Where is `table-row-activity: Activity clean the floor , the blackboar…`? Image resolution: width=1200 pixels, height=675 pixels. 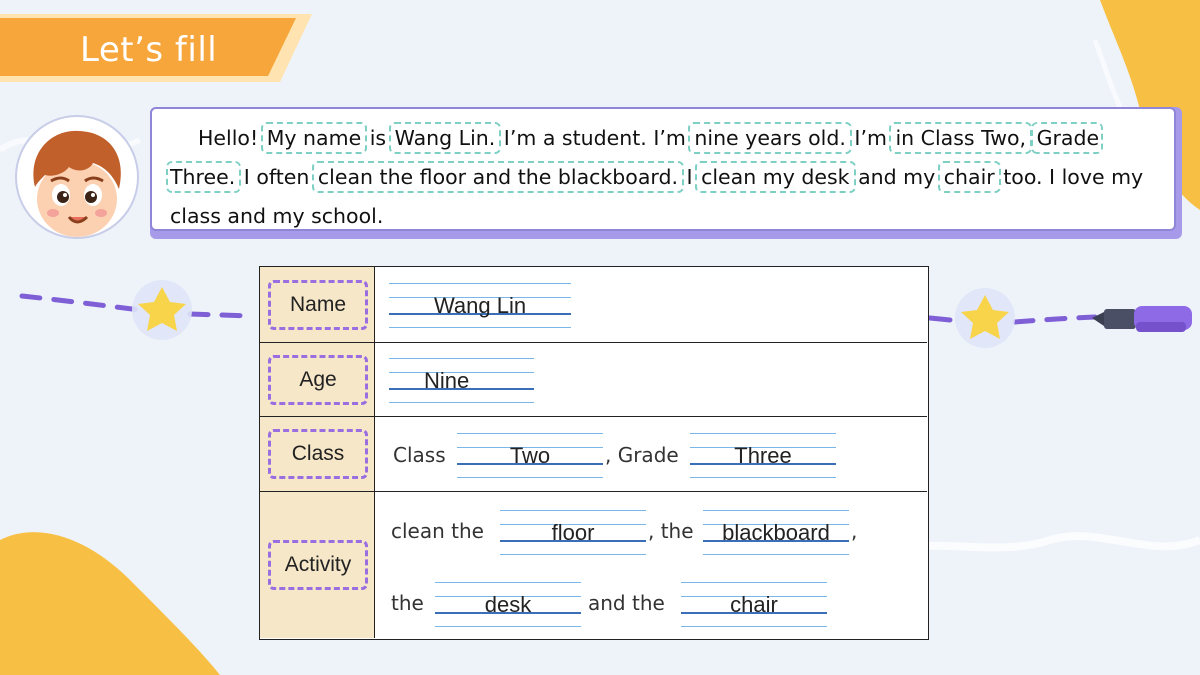
table-row-activity: Activity clean the floor , the blackboar… is located at coordinates (593, 565).